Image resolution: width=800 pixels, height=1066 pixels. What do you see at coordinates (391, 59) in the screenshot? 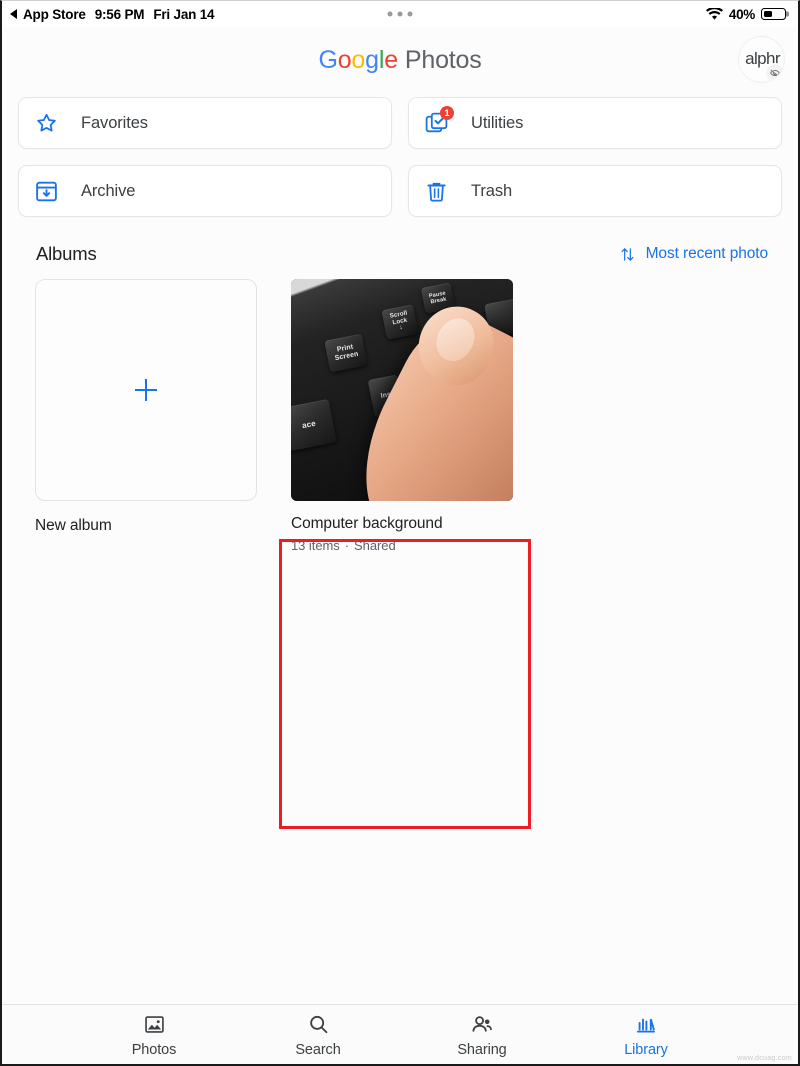
I see `google-letter-5: e` at bounding box center [391, 59].